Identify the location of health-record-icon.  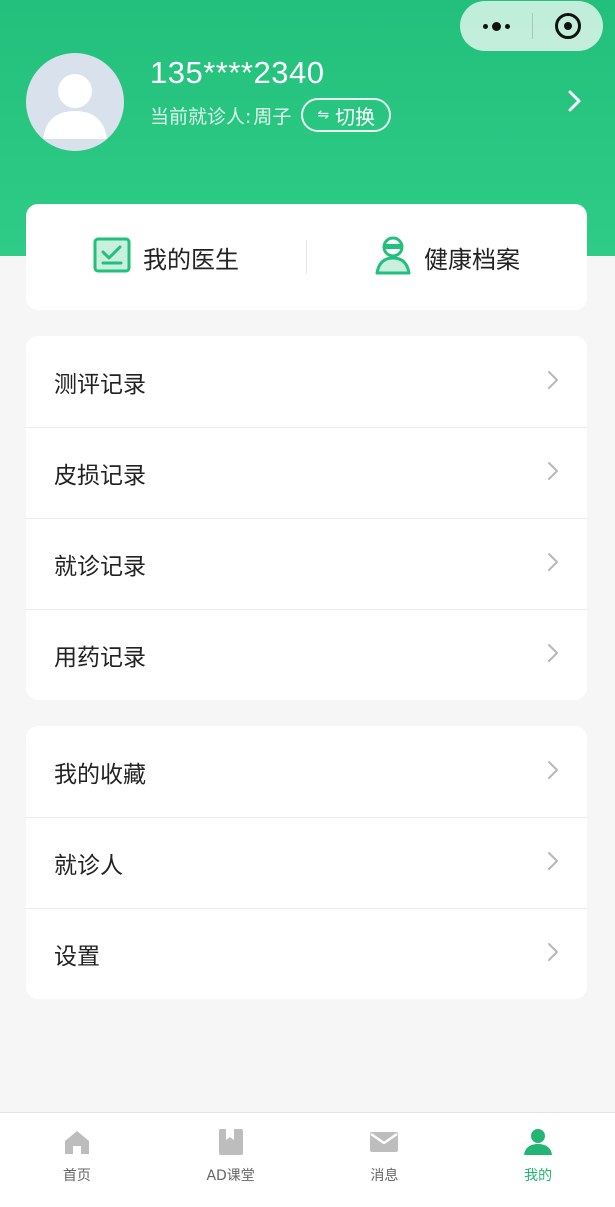
(393, 257).